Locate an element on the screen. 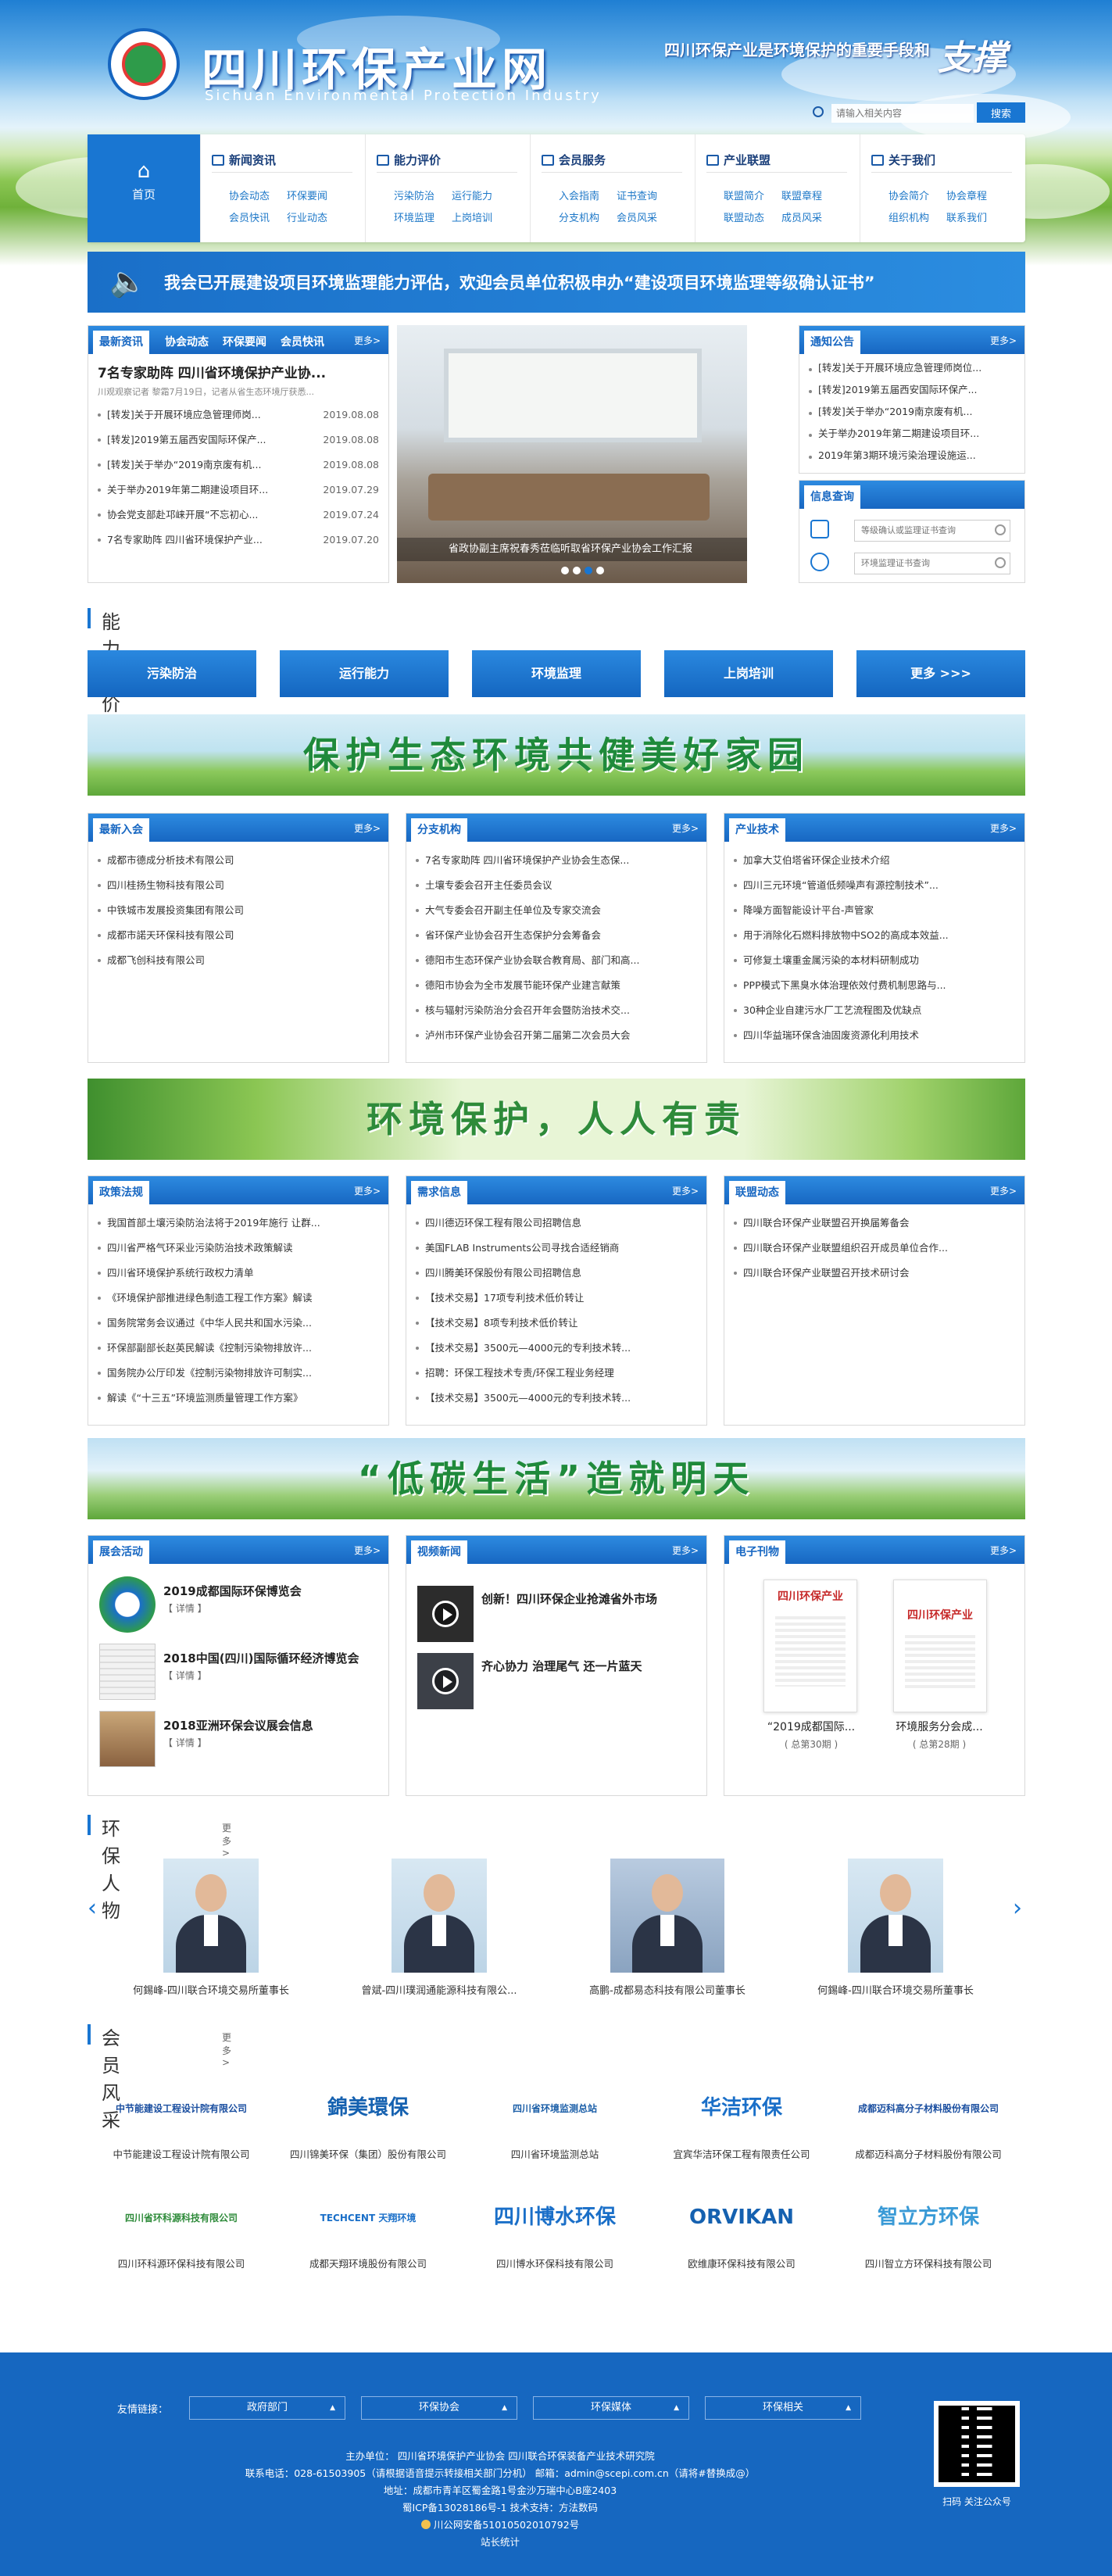 The image size is (1112, 2576). search-input is located at coordinates (902, 113).